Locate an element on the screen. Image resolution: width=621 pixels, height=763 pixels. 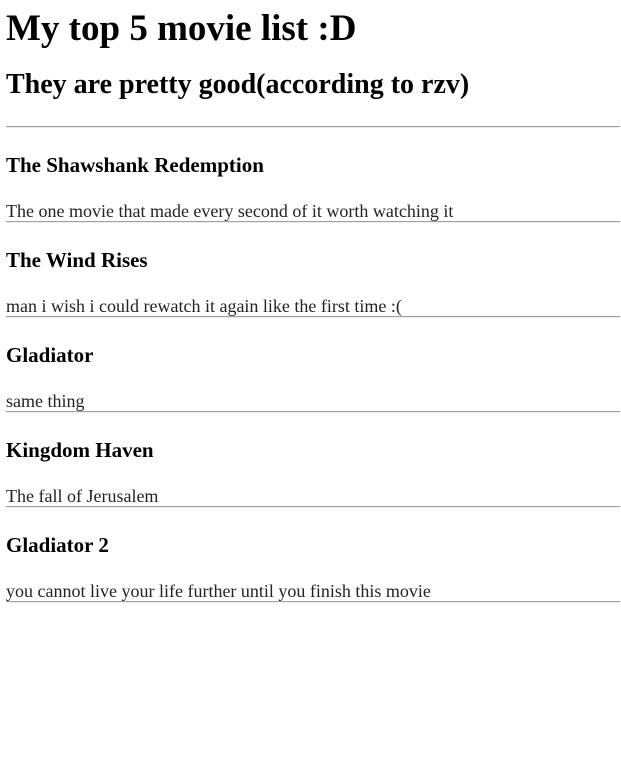
movie-item: Kingdom Haven The fall of Jerusalem is located at coordinates (313, 459).